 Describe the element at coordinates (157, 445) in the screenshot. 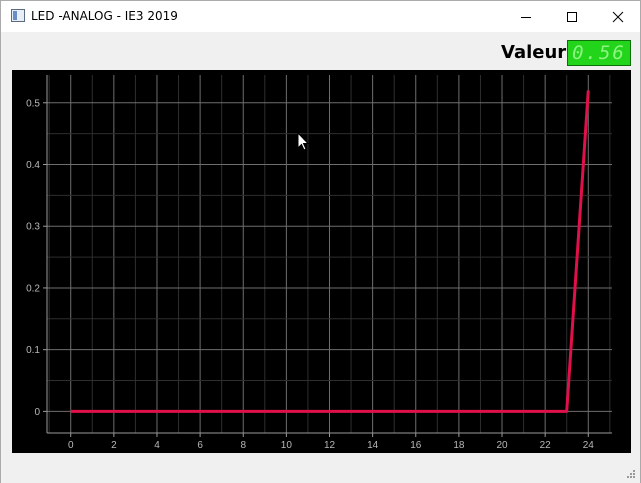

I see `x-tick-label: 4` at that location.